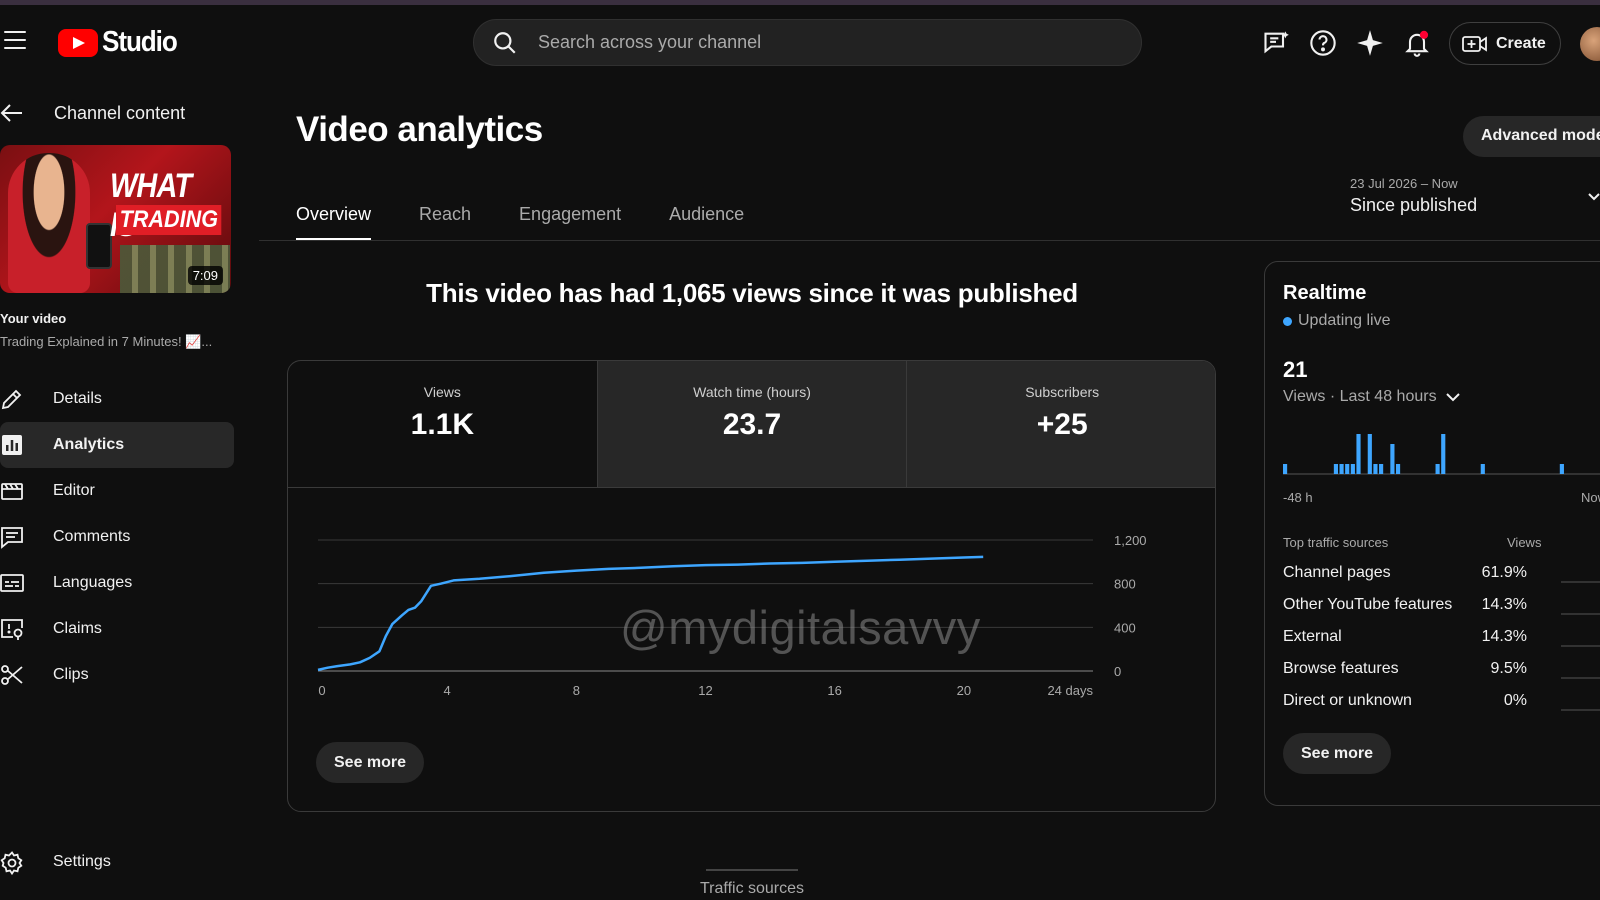 The width and height of the screenshot is (1600, 900). I want to click on sidebar-item-comments: Comments, so click(117, 537).